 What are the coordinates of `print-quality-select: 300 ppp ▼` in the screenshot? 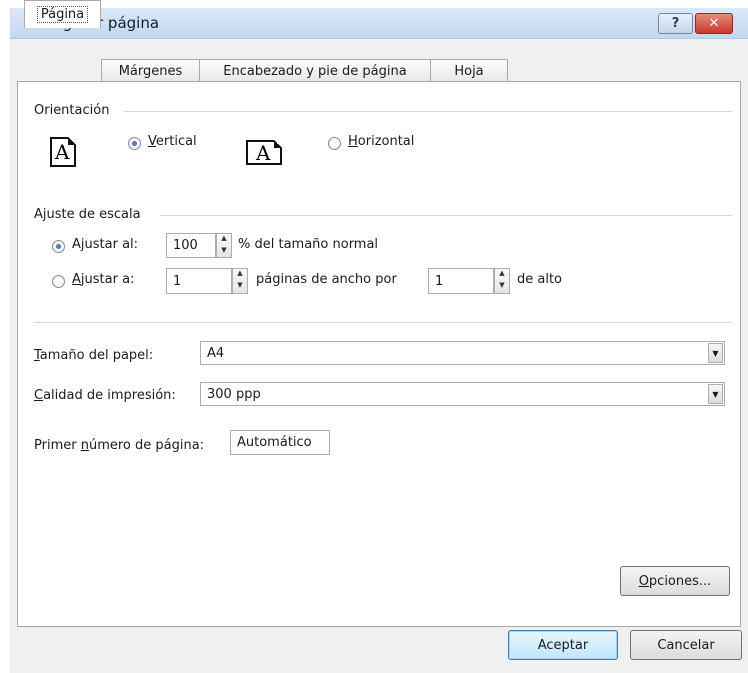 It's located at (462, 394).